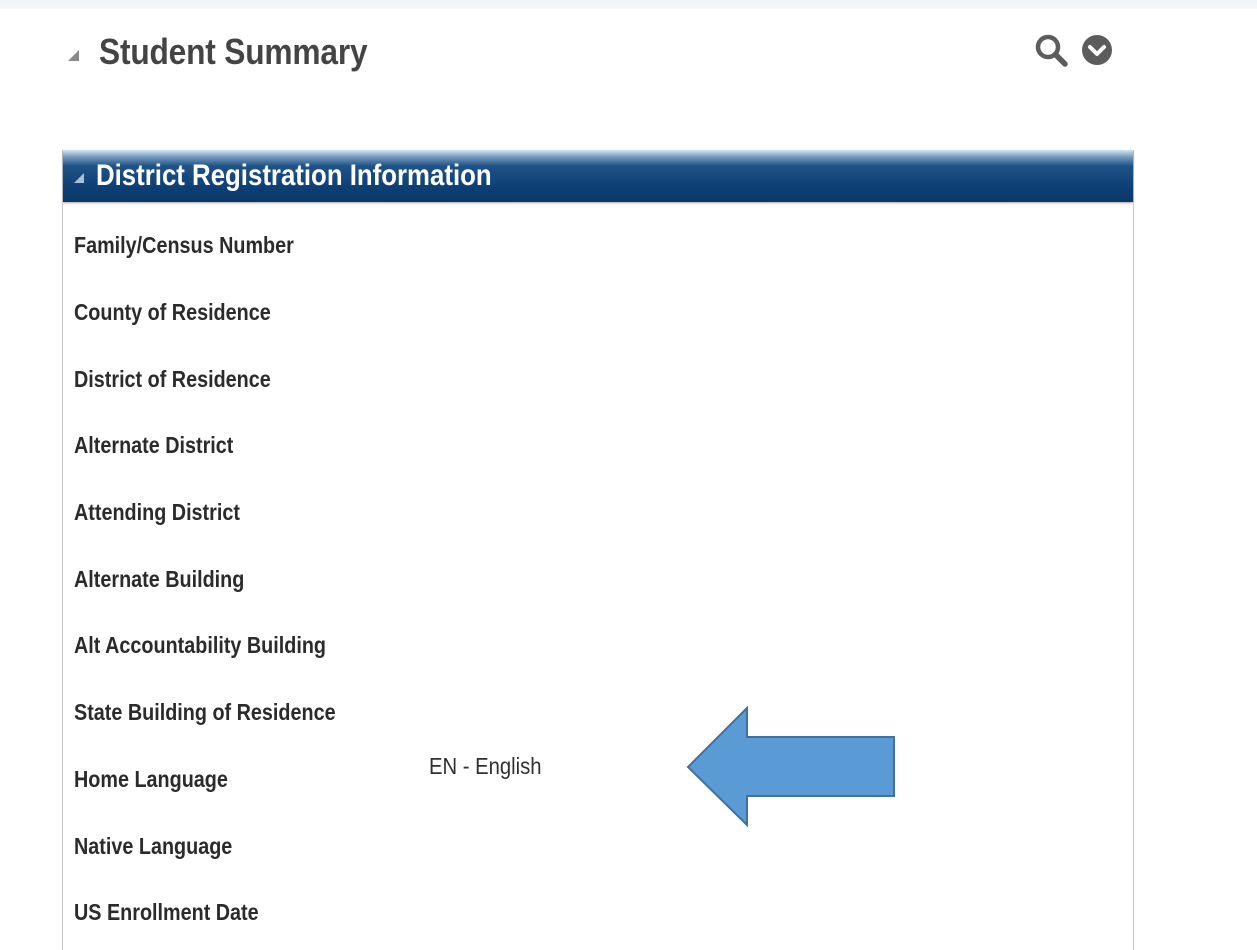 The image size is (1257, 950). What do you see at coordinates (153, 845) in the screenshot?
I see `field-label: Native Language` at bounding box center [153, 845].